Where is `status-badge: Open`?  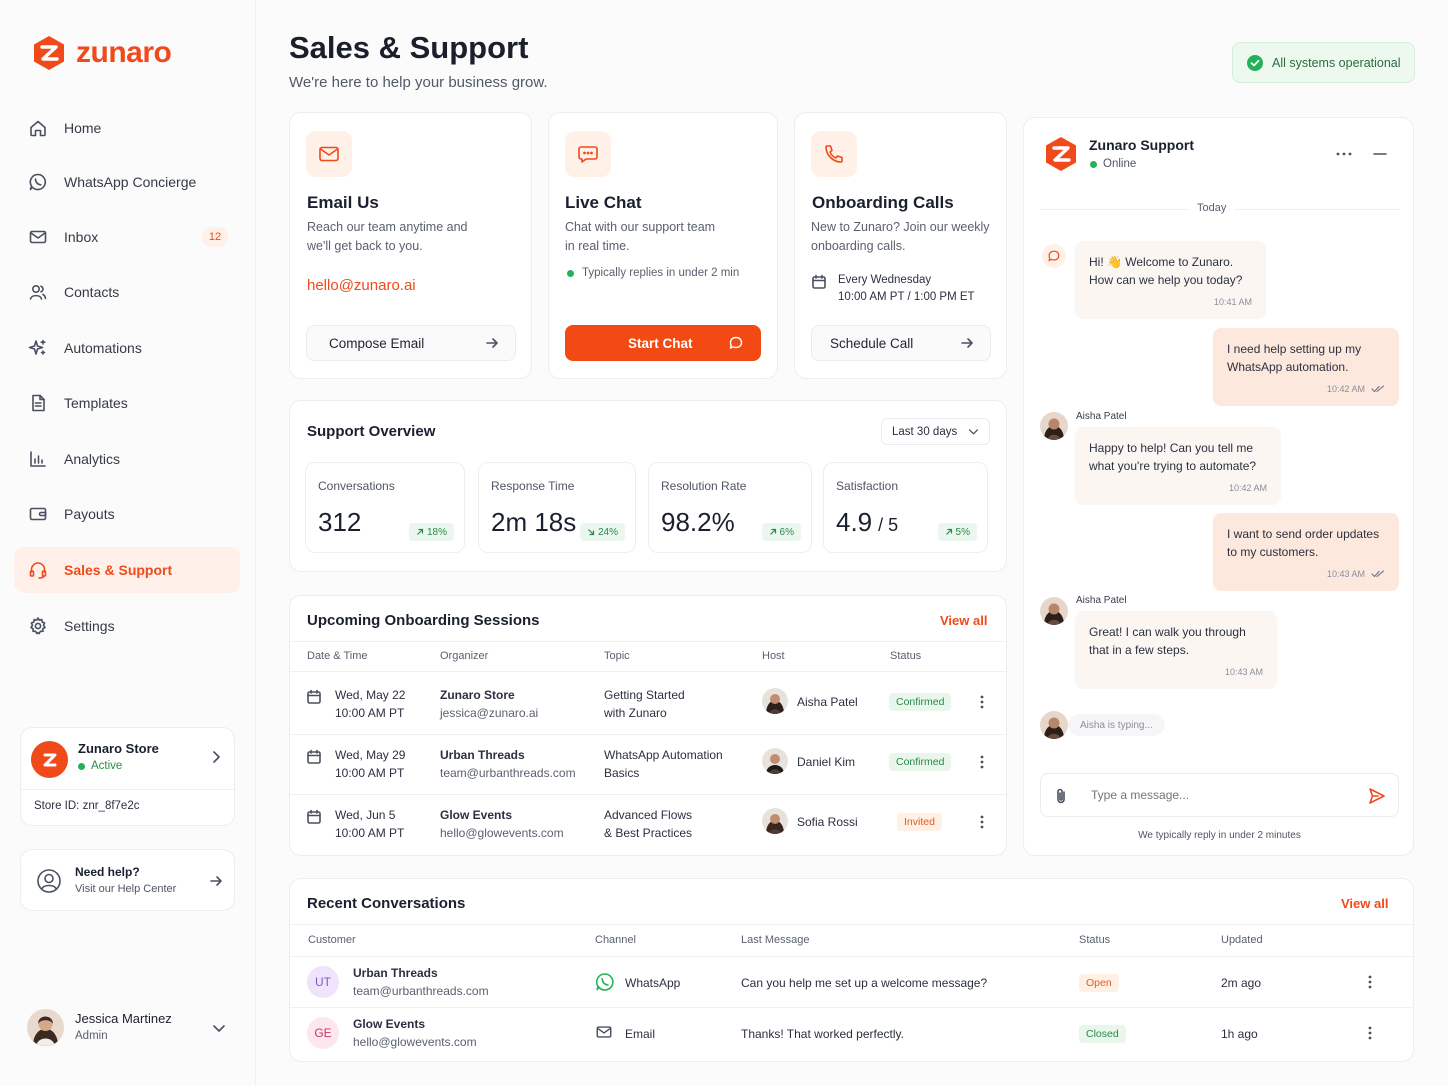
status-badge: Open is located at coordinates (1099, 983).